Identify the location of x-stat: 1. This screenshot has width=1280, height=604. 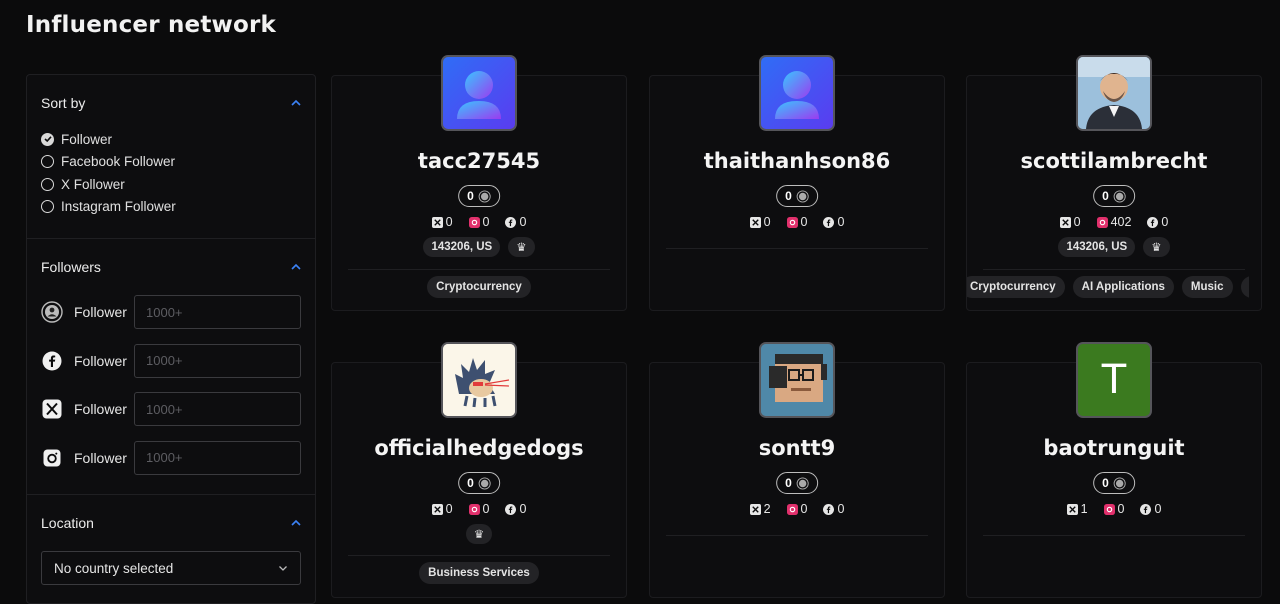
(1077, 509).